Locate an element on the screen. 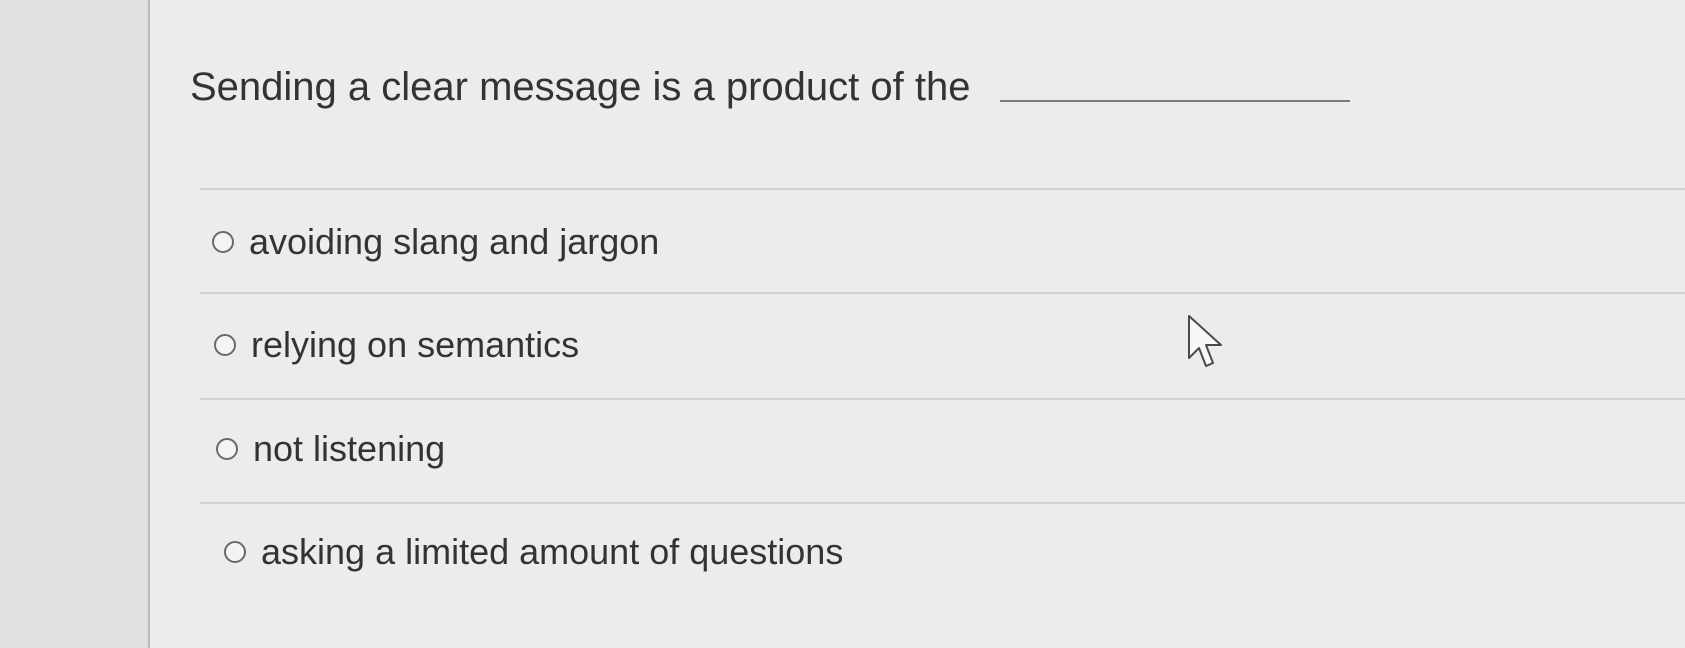 This screenshot has height=648, width=1685. mouse-pointer-icon is located at coordinates (1205, 341).